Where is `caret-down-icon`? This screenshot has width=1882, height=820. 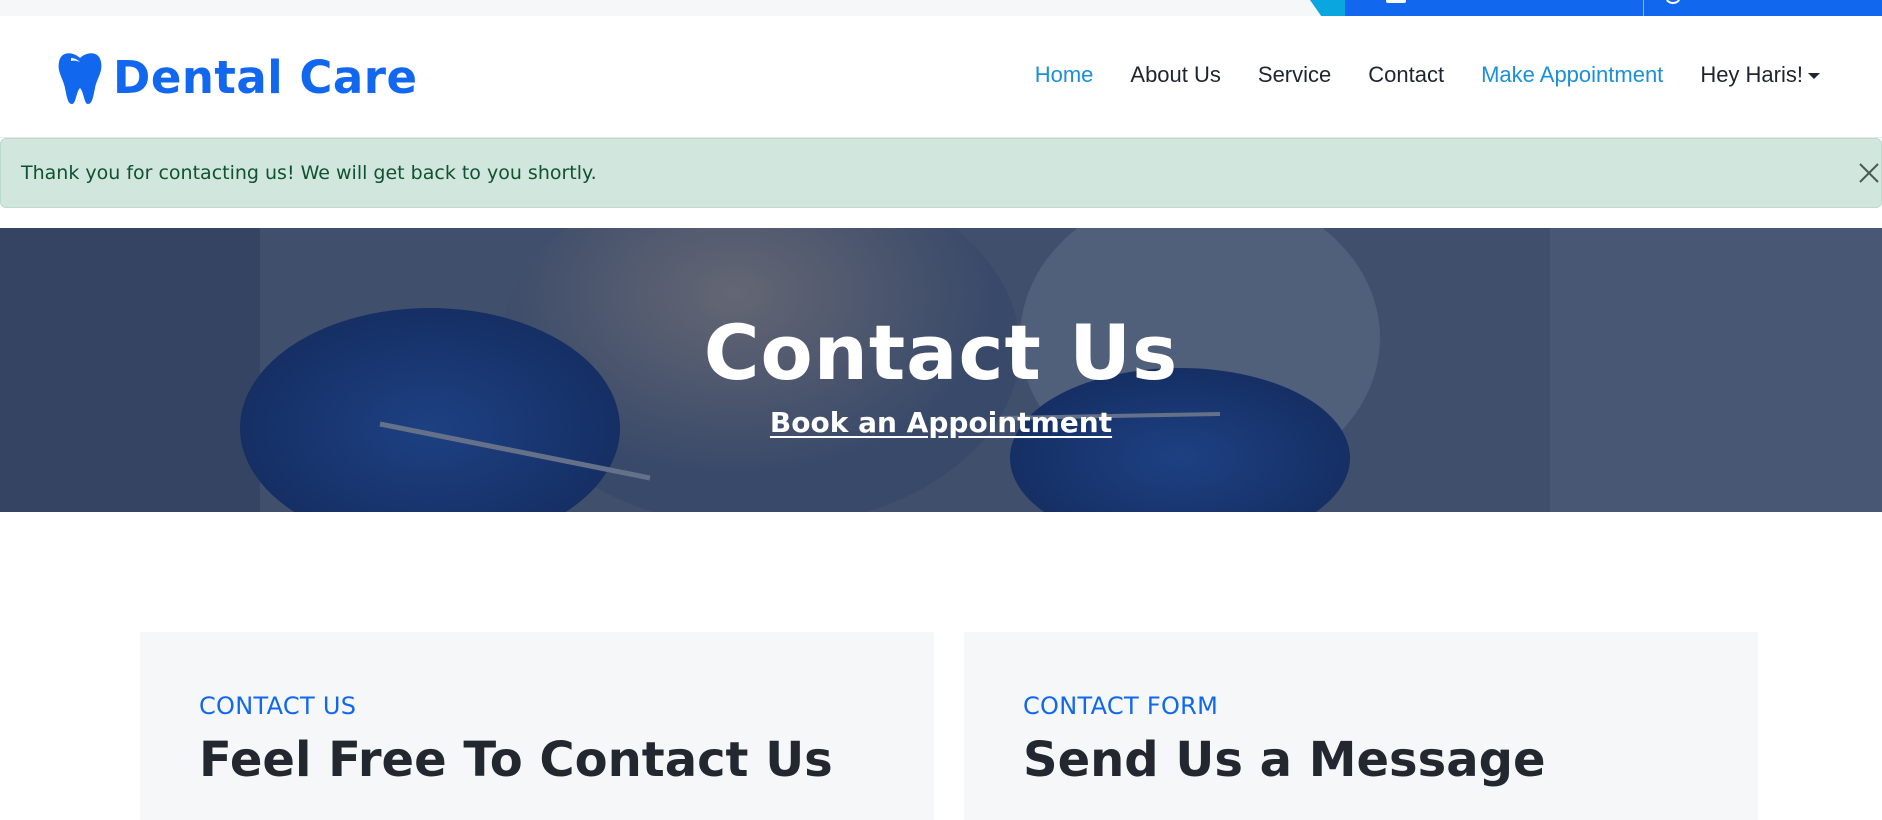 caret-down-icon is located at coordinates (1814, 76).